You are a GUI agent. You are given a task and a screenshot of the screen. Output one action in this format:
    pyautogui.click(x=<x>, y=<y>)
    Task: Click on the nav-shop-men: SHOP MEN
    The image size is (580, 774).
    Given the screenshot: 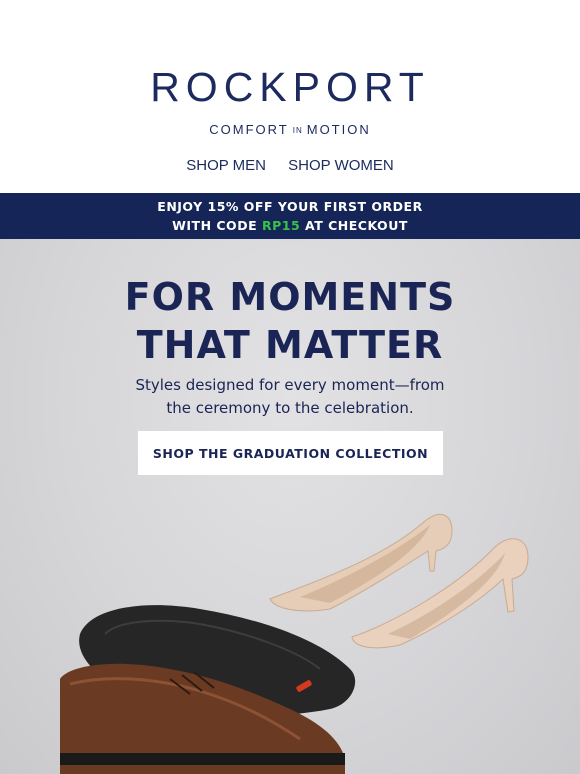 What is the action you would take?
    pyautogui.click(x=226, y=165)
    